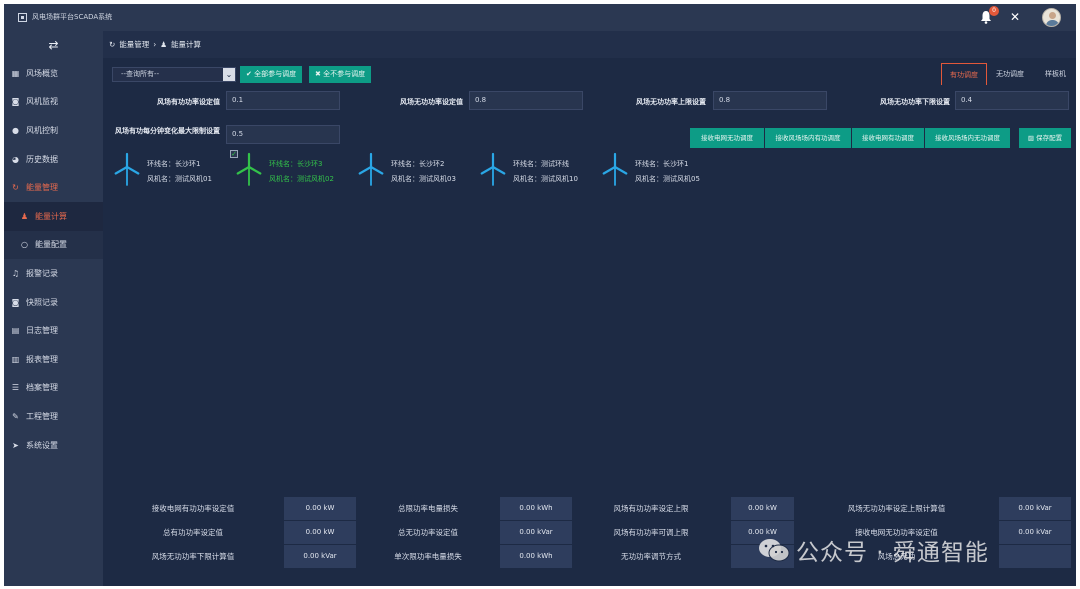 The image size is (1080, 589). Describe the element at coordinates (651, 508) in the screenshot. I see `summary-label: 风场有功功率设定上限` at that location.